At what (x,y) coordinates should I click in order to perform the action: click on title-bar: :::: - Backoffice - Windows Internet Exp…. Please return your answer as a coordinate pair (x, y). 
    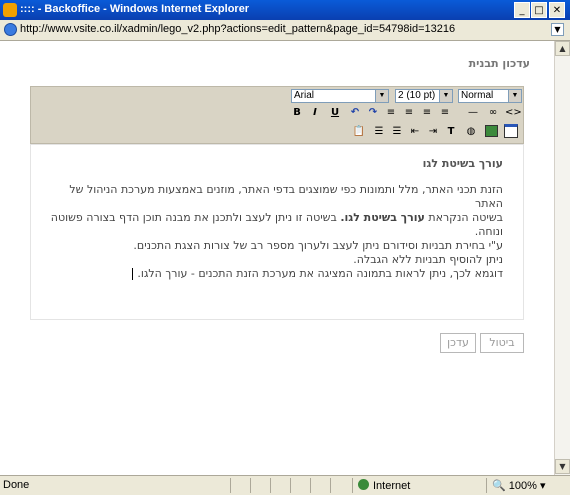
    Looking at the image, I should click on (285, 10).